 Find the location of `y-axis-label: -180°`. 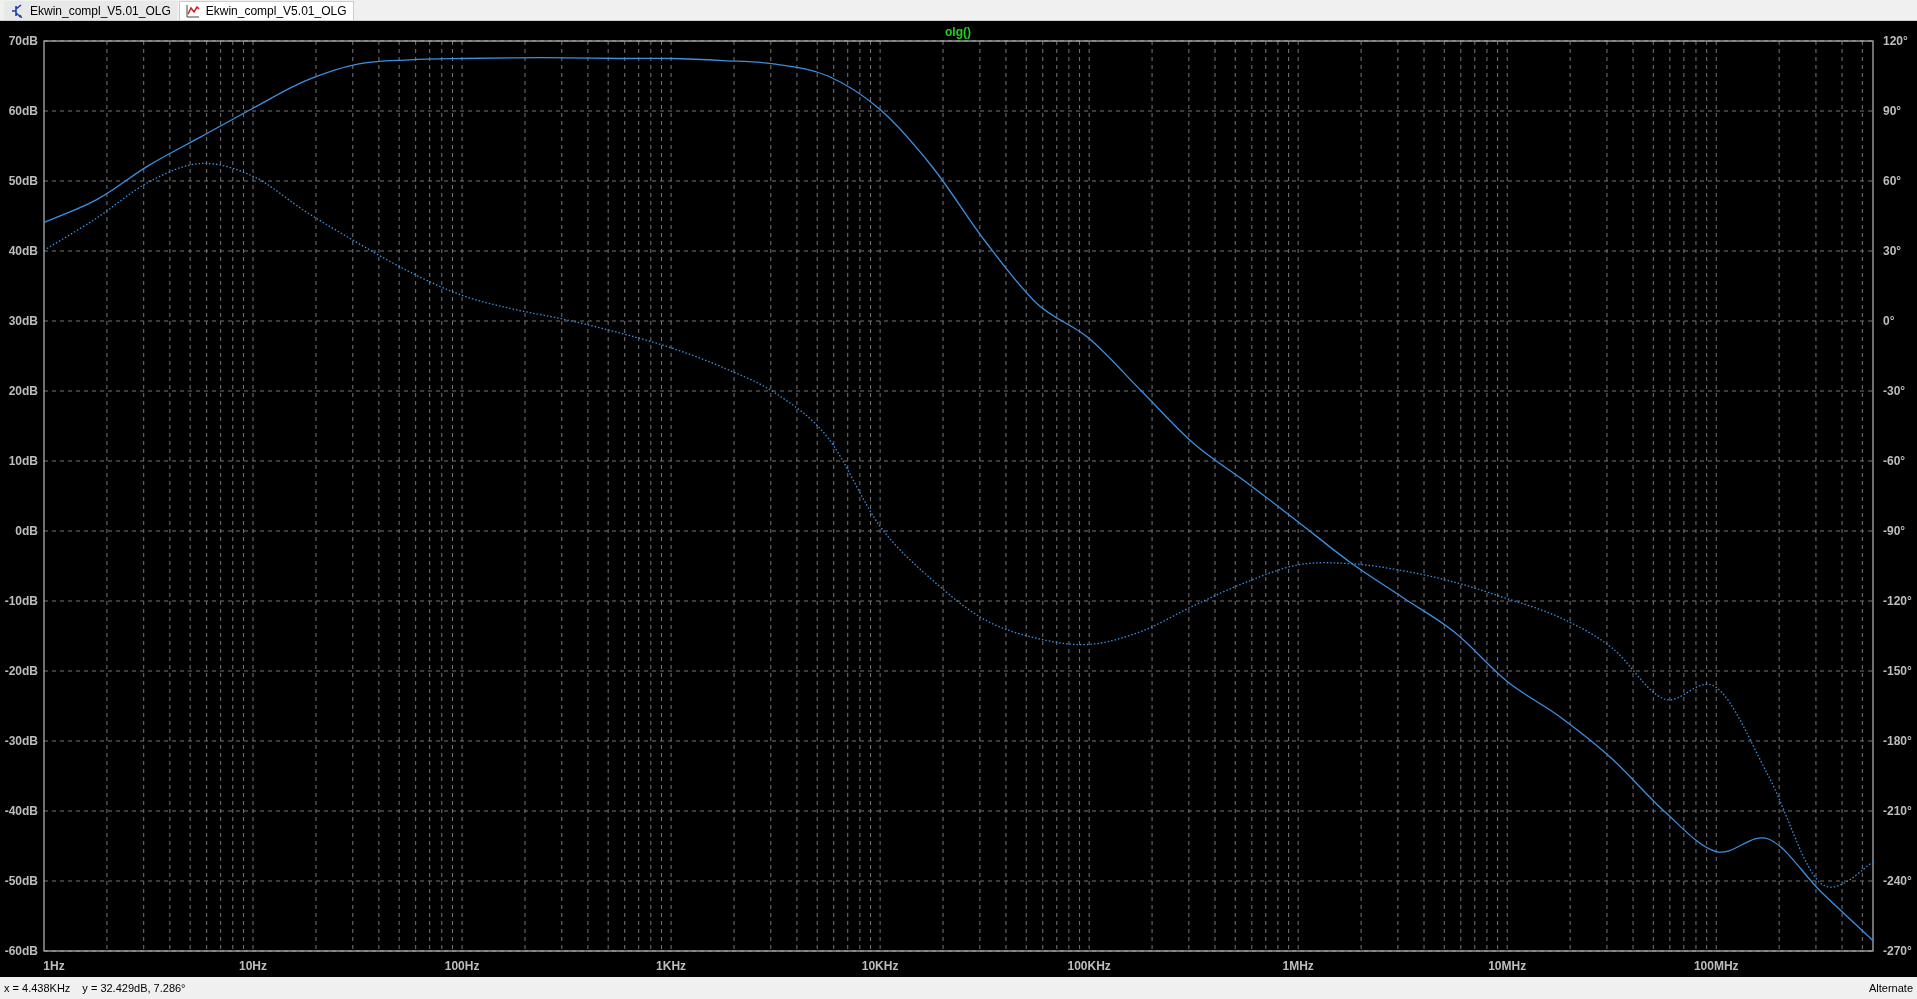

y-axis-label: -180° is located at coordinates (1897, 741).